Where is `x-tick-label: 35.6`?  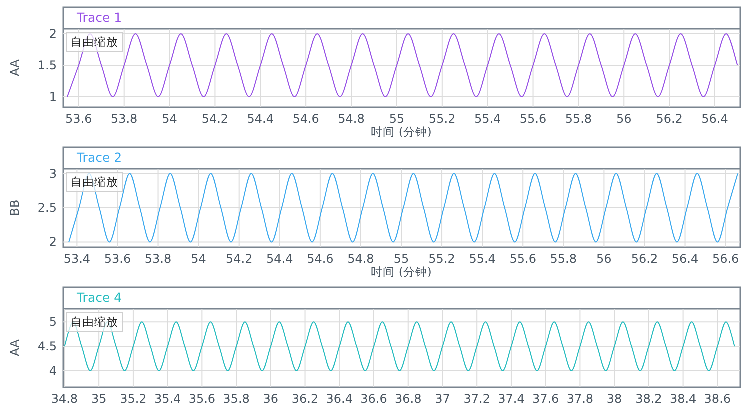
x-tick-label: 35.6 is located at coordinates (202, 398).